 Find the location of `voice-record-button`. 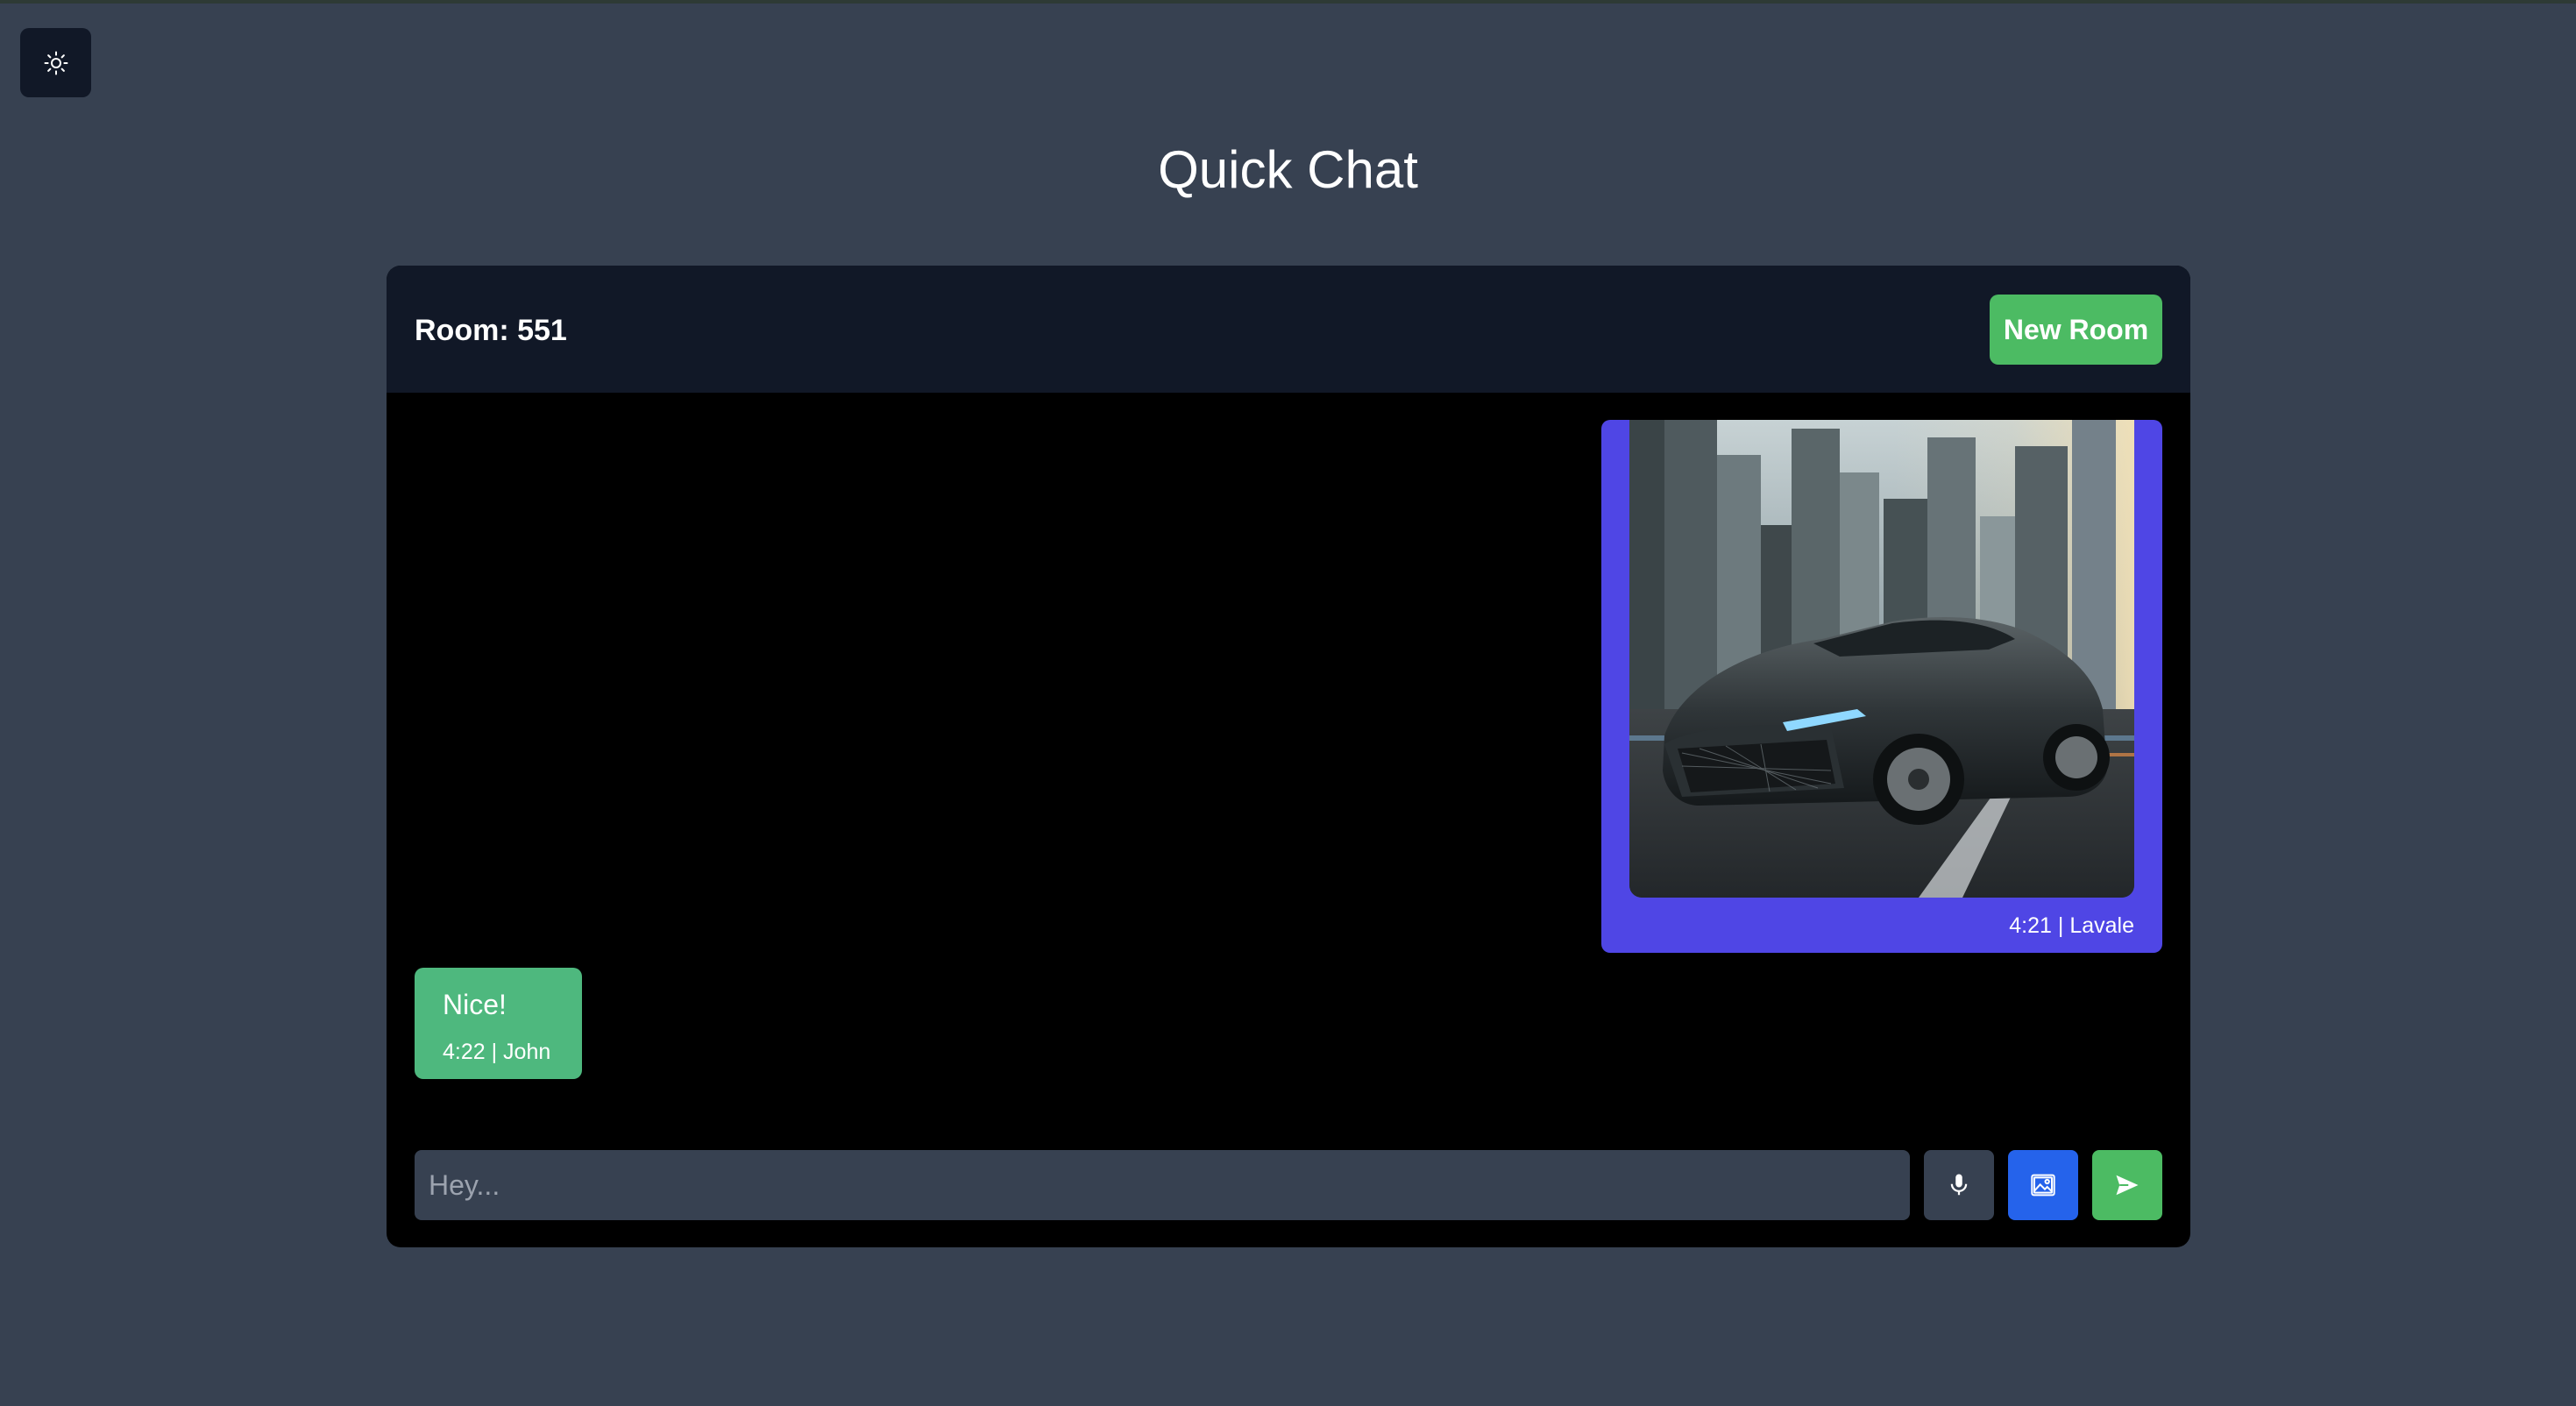

voice-record-button is located at coordinates (1959, 1185).